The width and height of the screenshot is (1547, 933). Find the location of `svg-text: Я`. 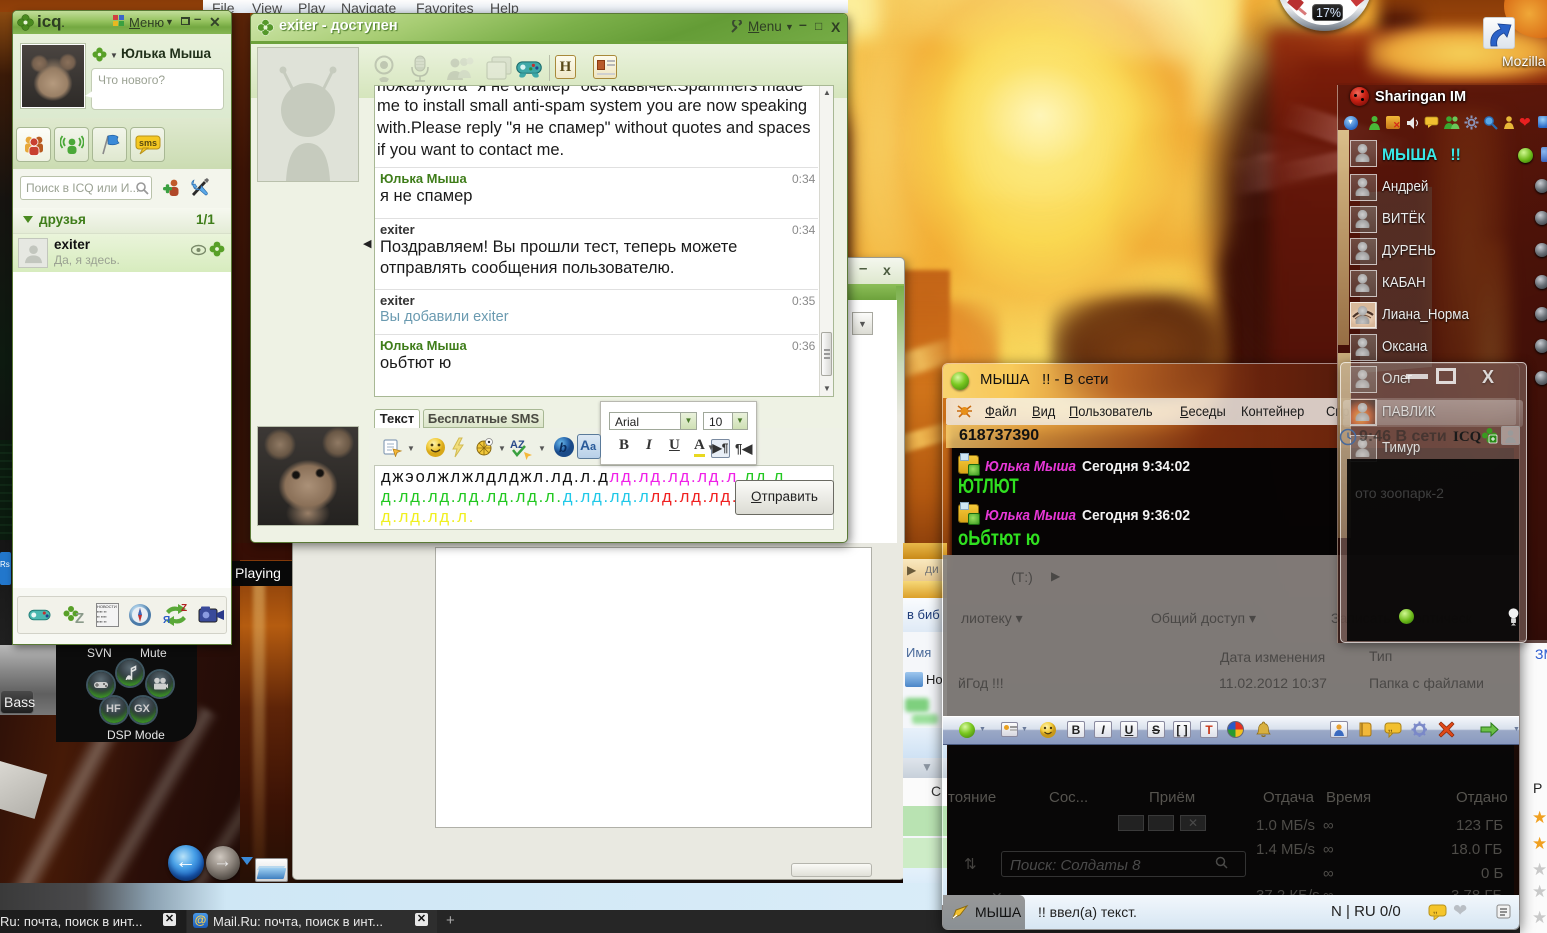

svg-text: Я is located at coordinates (166, 620).